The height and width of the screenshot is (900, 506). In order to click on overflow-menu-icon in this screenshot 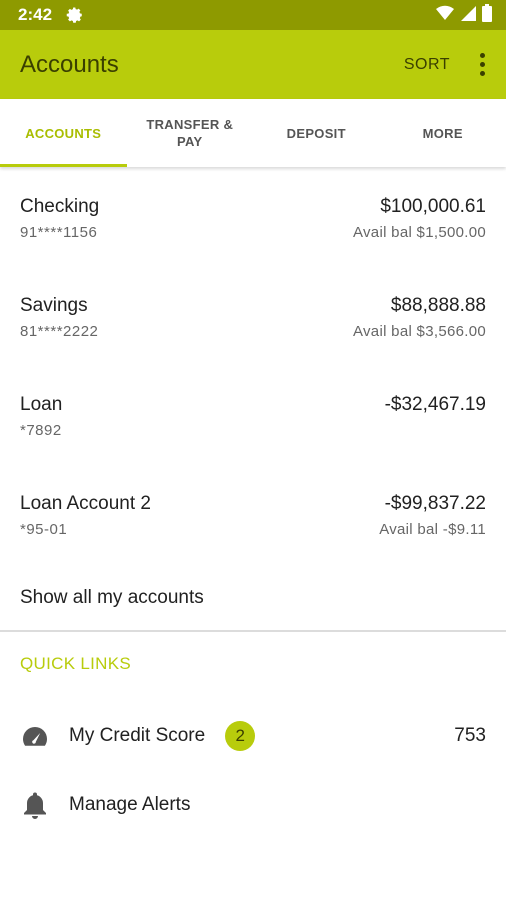, I will do `click(482, 65)`.